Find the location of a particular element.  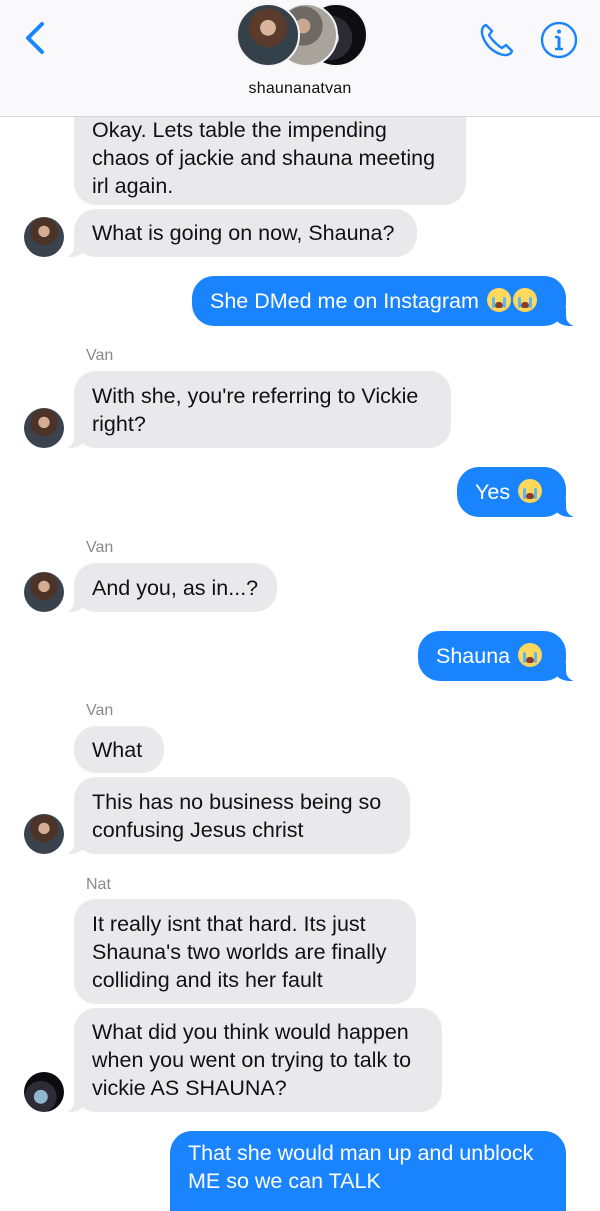

conversation-title: shaunanatvan is located at coordinates (300, 89).